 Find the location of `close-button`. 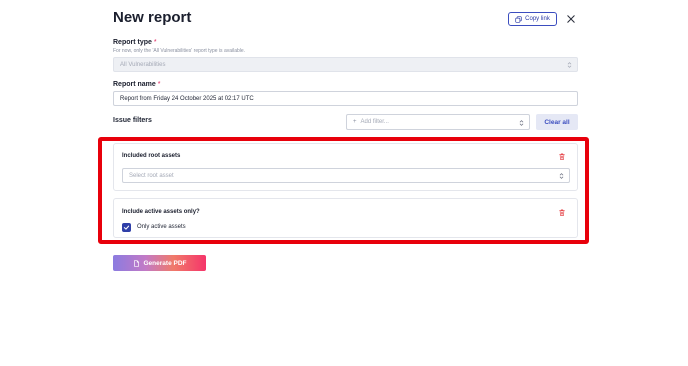

close-button is located at coordinates (571, 19).